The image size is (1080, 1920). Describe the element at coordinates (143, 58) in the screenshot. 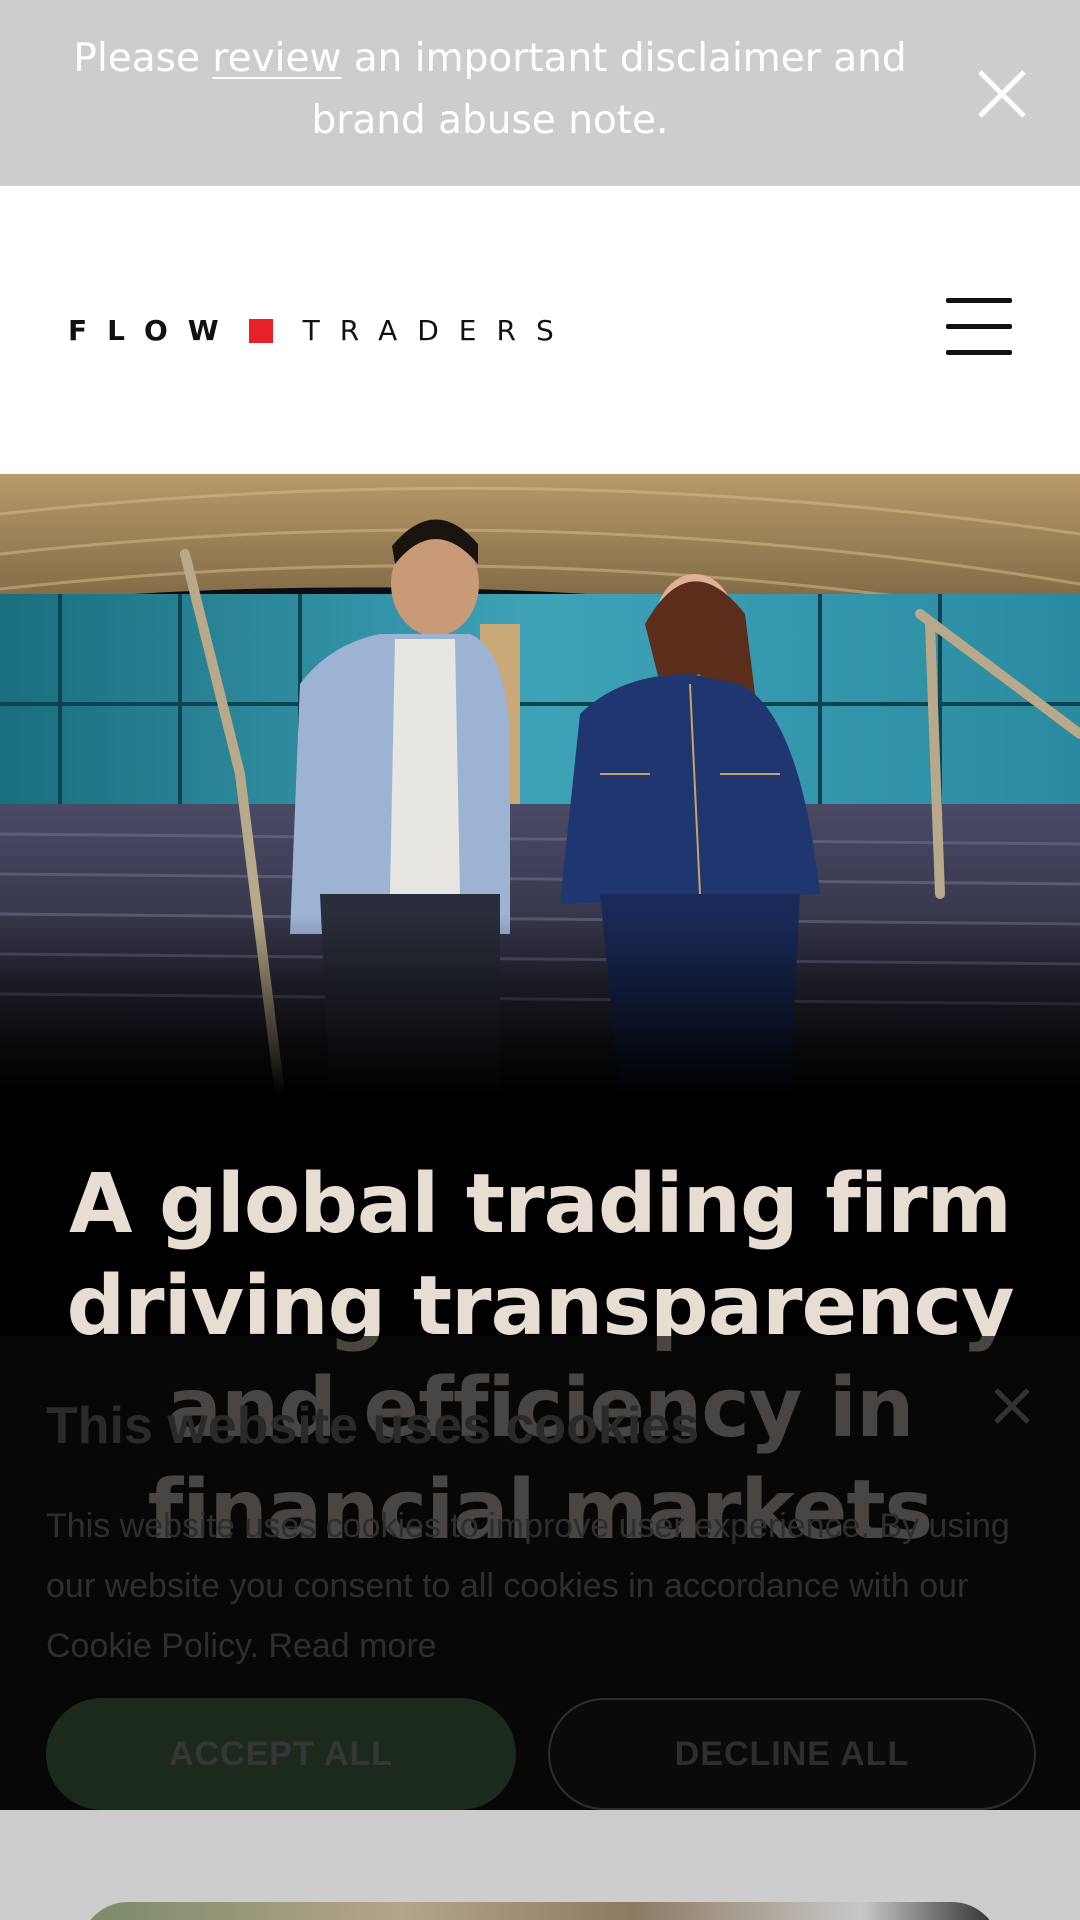

I see `disclaimer-text-before: Please` at that location.